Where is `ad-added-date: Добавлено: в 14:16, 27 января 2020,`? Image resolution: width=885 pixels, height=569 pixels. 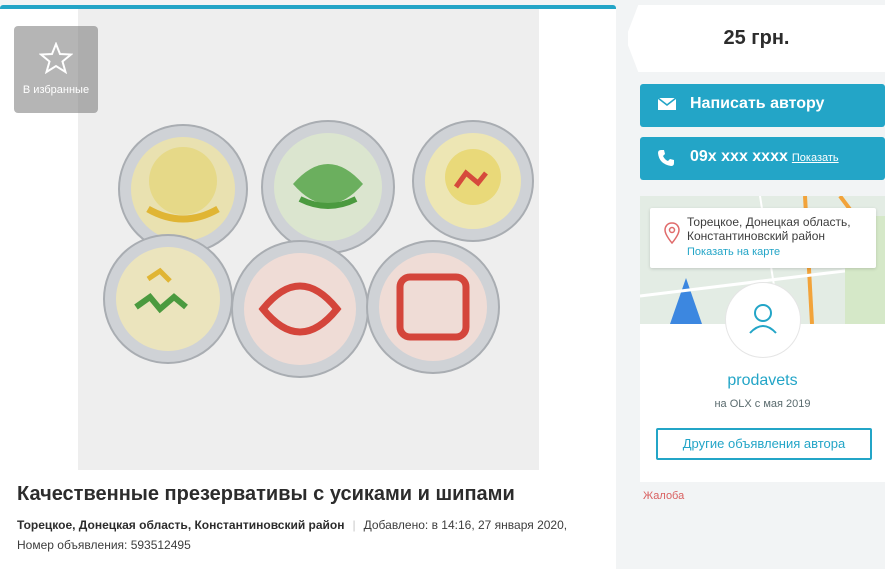 ad-added-date: Добавлено: в 14:16, 27 января 2020, is located at coordinates (465, 525).